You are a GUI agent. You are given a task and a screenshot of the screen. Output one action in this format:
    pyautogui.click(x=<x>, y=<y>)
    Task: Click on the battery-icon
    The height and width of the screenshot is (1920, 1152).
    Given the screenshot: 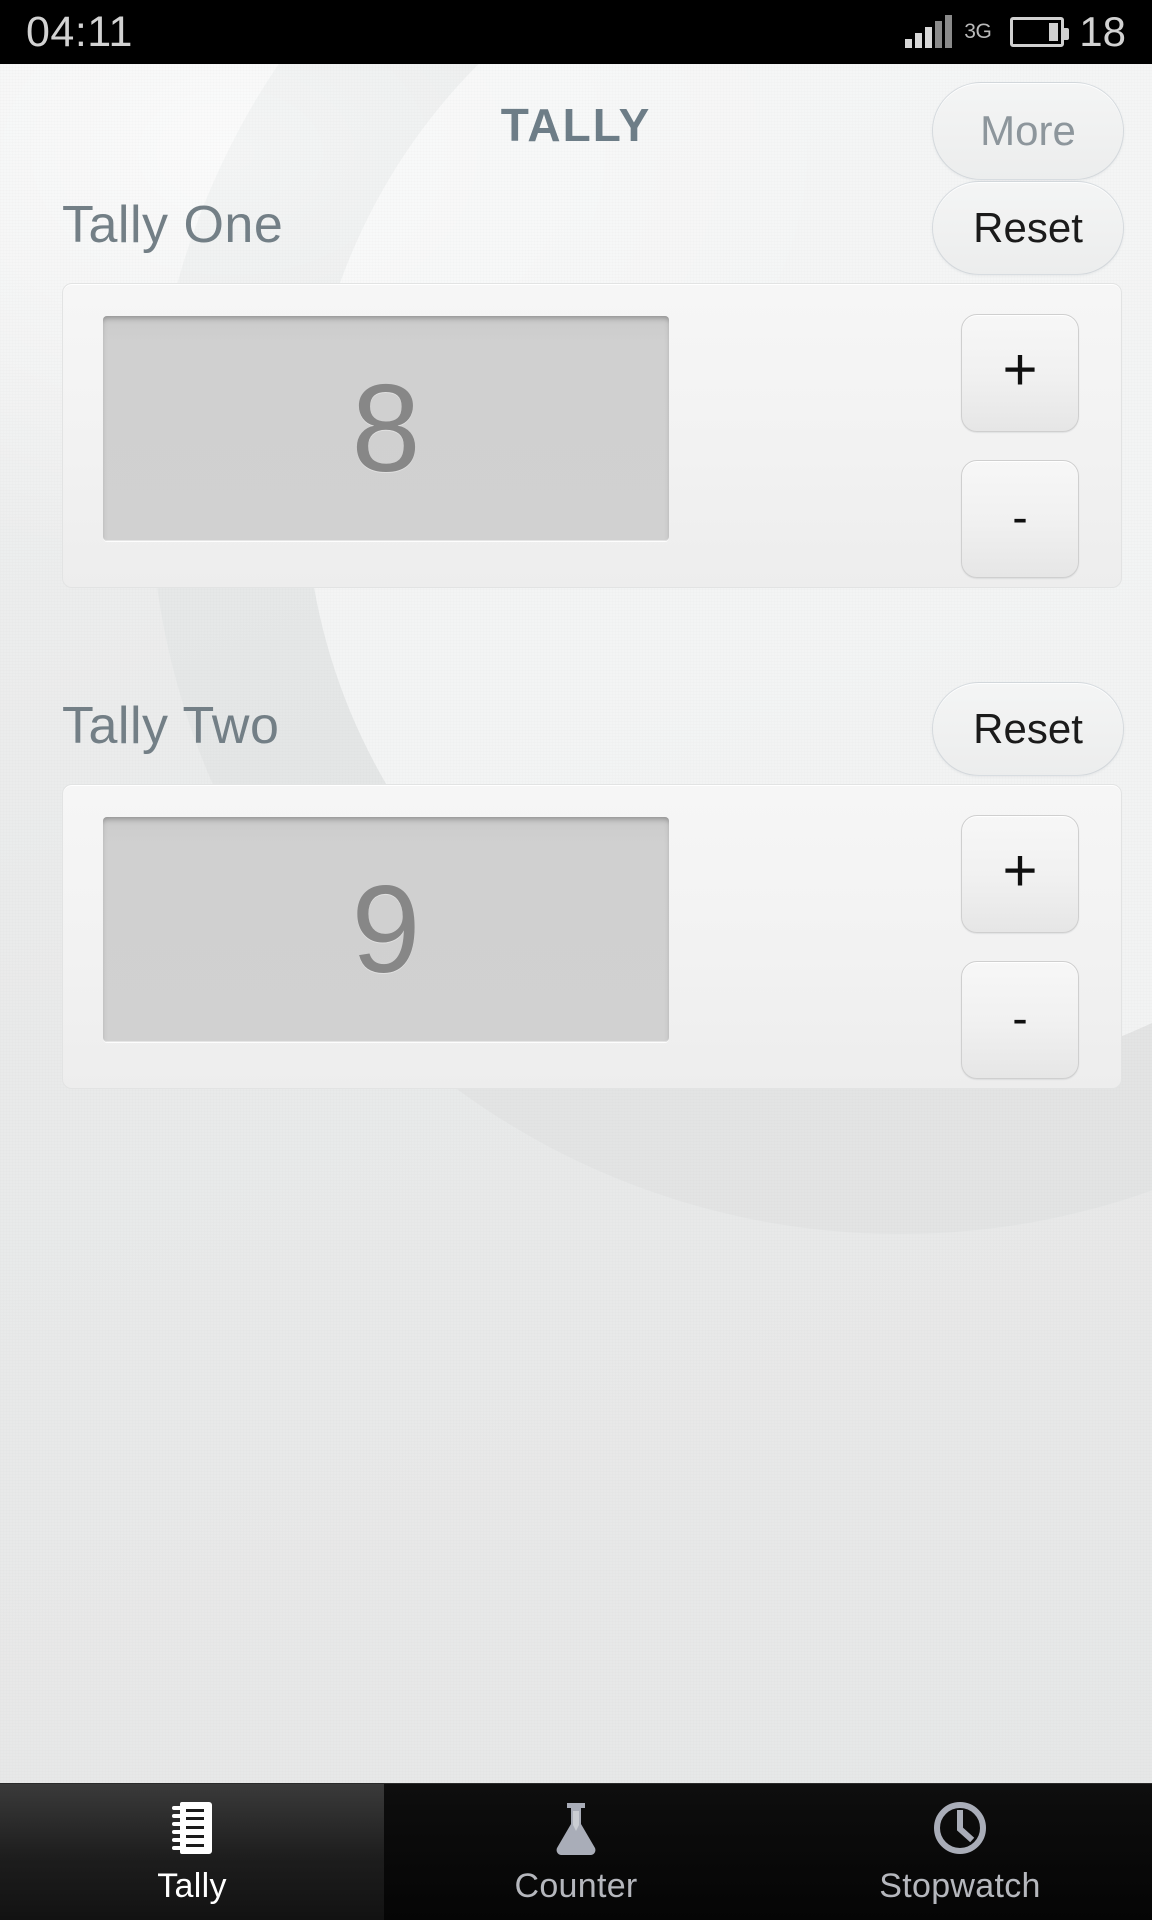 What is the action you would take?
    pyautogui.click(x=1040, y=32)
    